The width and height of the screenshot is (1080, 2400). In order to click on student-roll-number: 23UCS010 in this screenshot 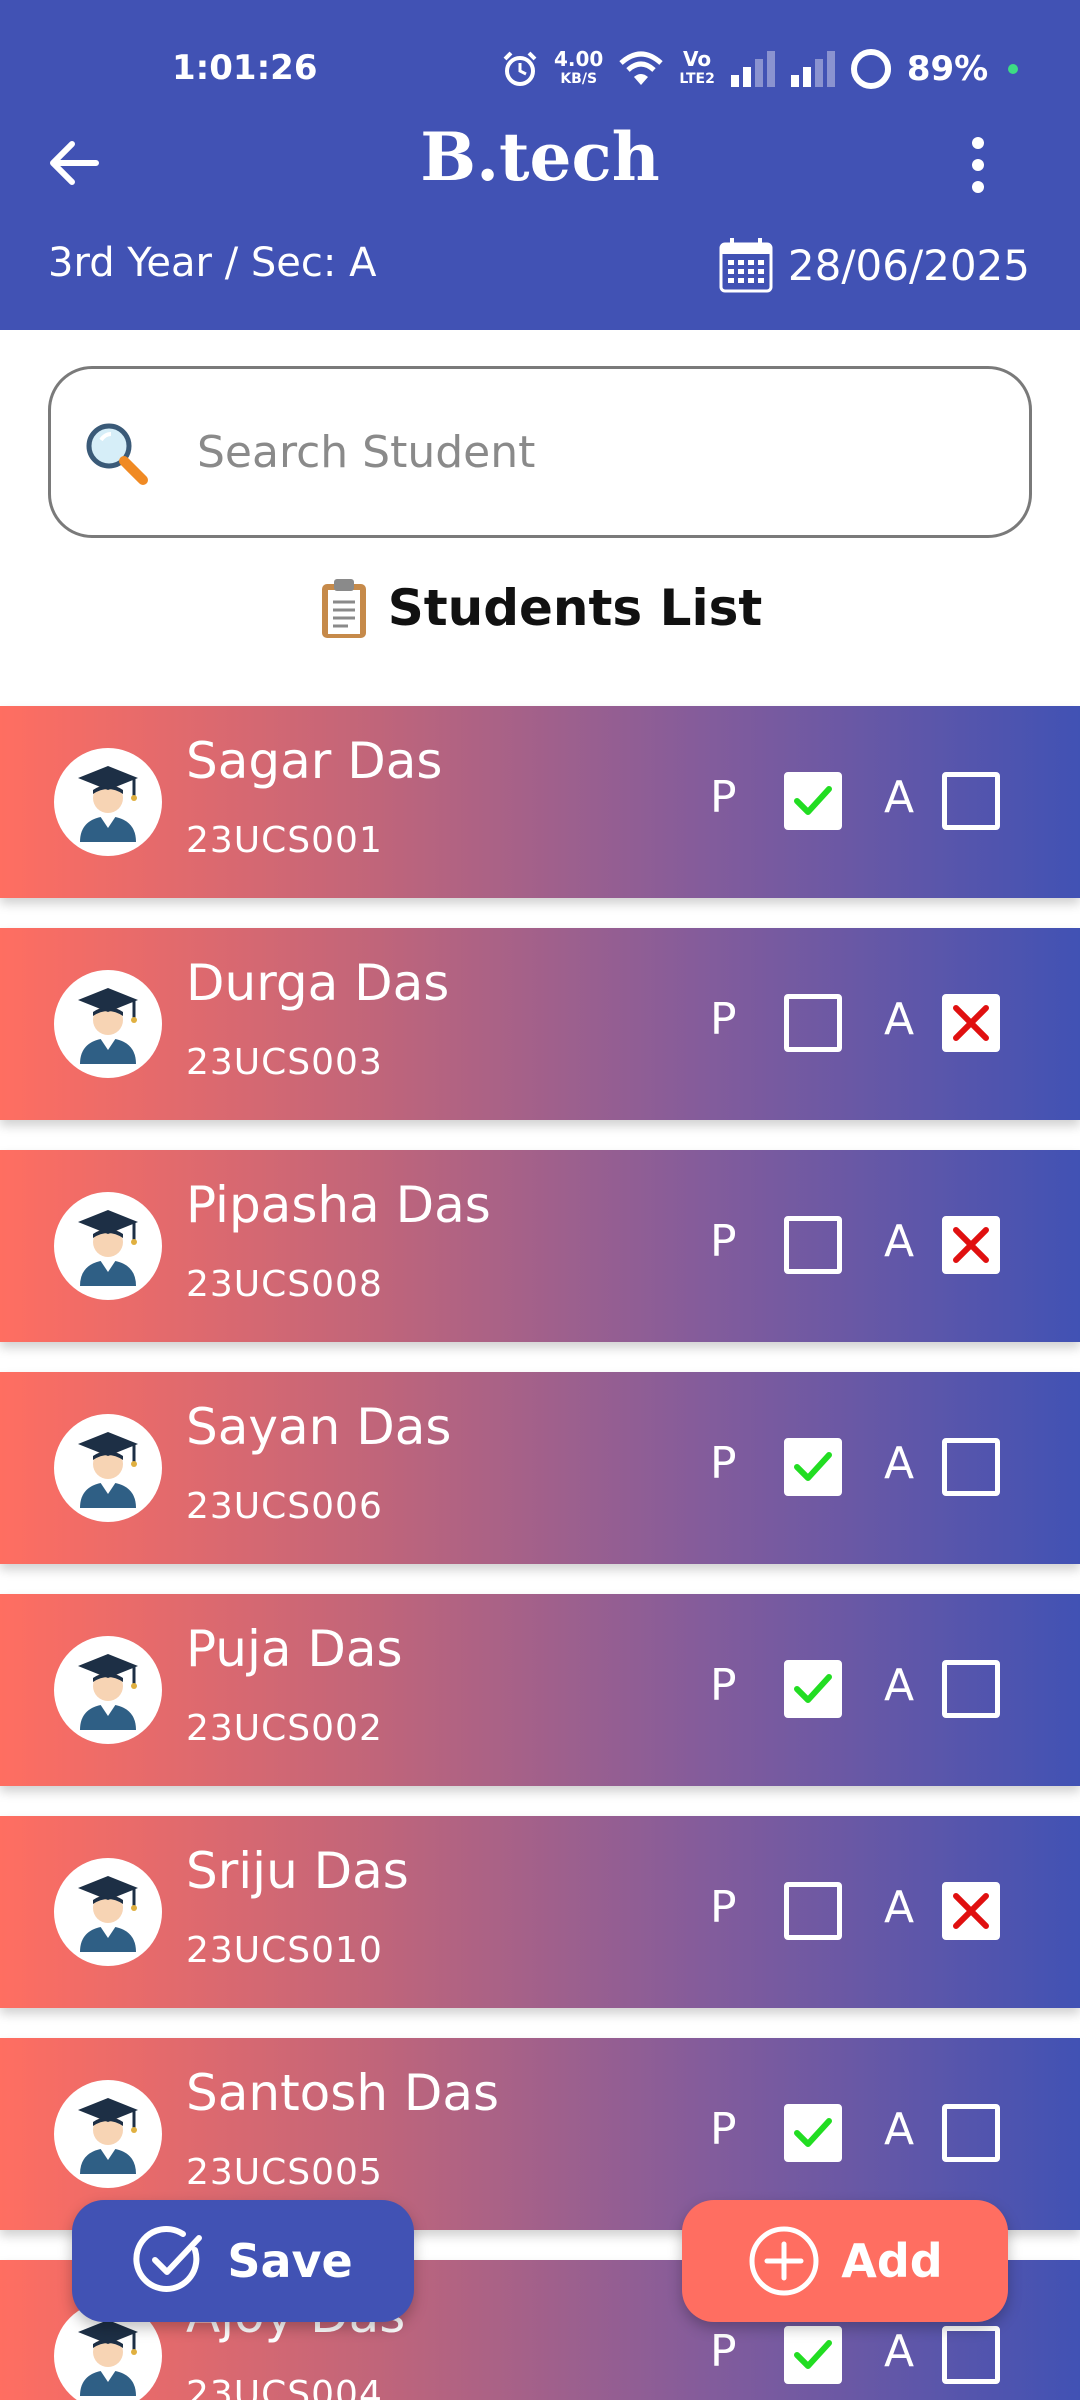, I will do `click(284, 1950)`.